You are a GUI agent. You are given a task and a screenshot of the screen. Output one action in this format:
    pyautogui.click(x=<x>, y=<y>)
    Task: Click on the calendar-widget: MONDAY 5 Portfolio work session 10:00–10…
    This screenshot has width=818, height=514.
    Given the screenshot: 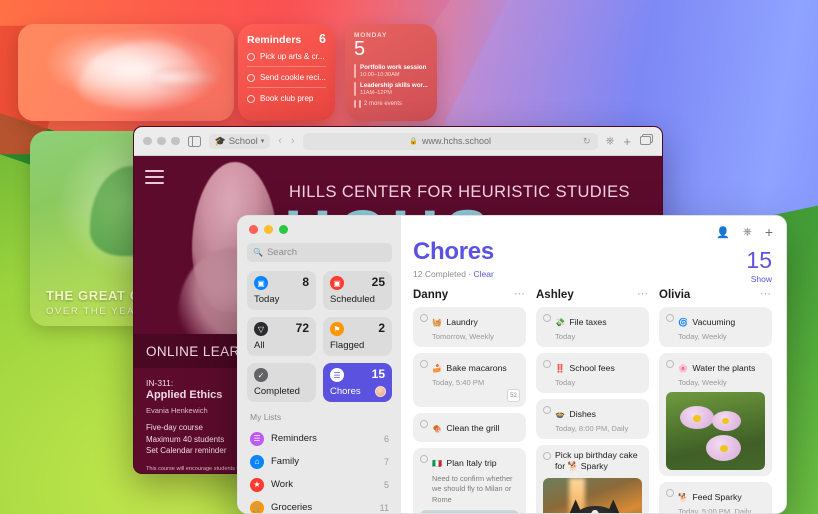 What is the action you would take?
    pyautogui.click(x=391, y=72)
    